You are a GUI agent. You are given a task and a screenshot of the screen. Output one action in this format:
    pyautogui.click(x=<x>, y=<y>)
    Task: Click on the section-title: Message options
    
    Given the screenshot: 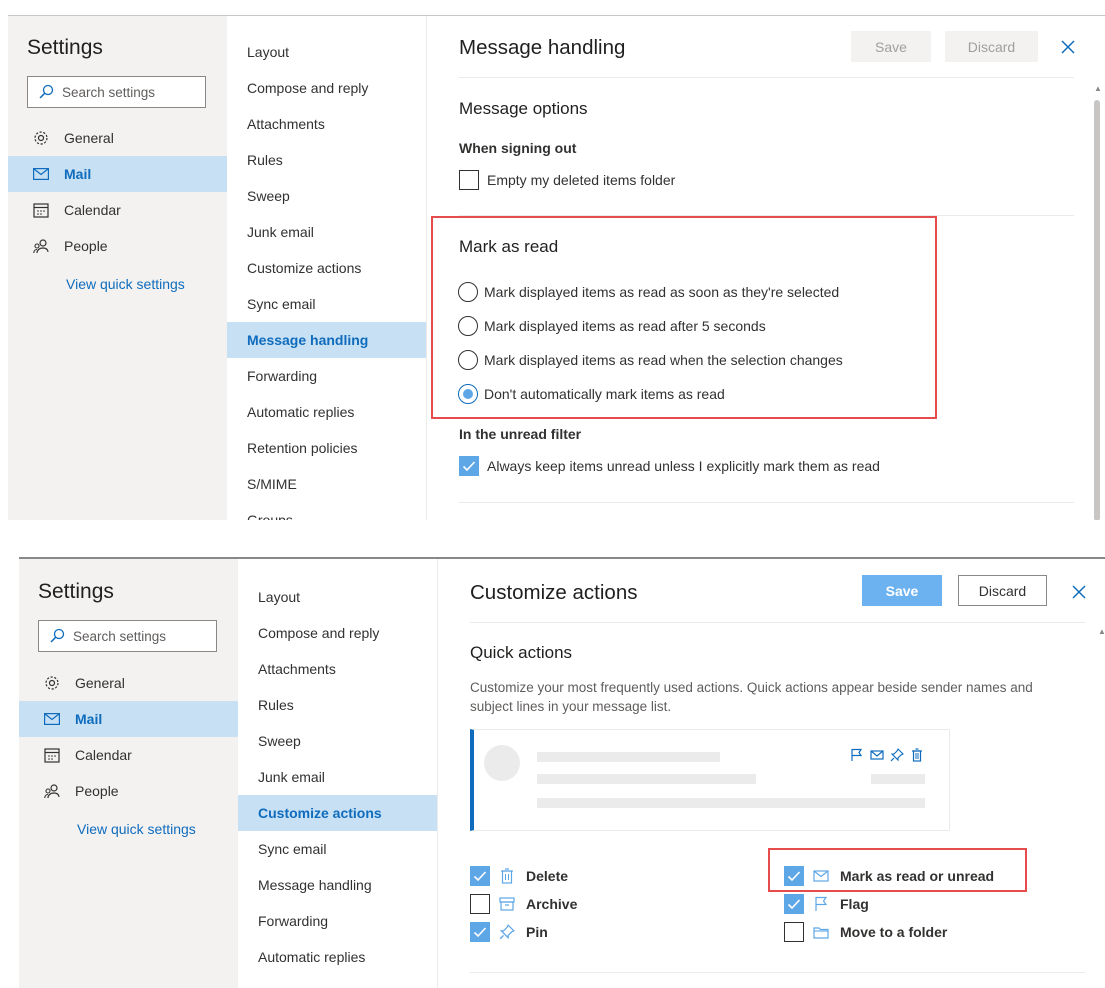 What is the action you would take?
    pyautogui.click(x=523, y=108)
    